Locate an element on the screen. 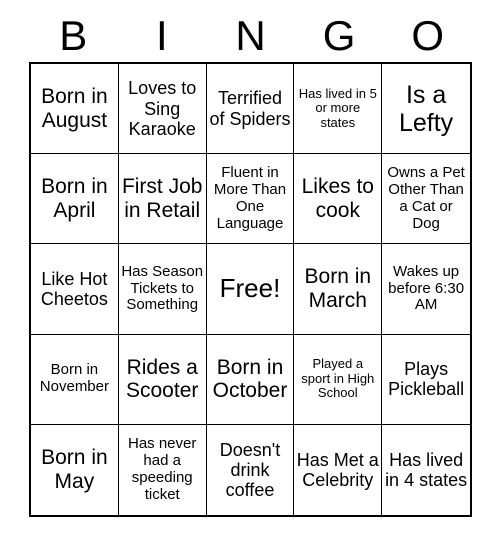 This screenshot has height=544, width=500. bingo-cell: Doesn't drink coffee is located at coordinates (250, 469).